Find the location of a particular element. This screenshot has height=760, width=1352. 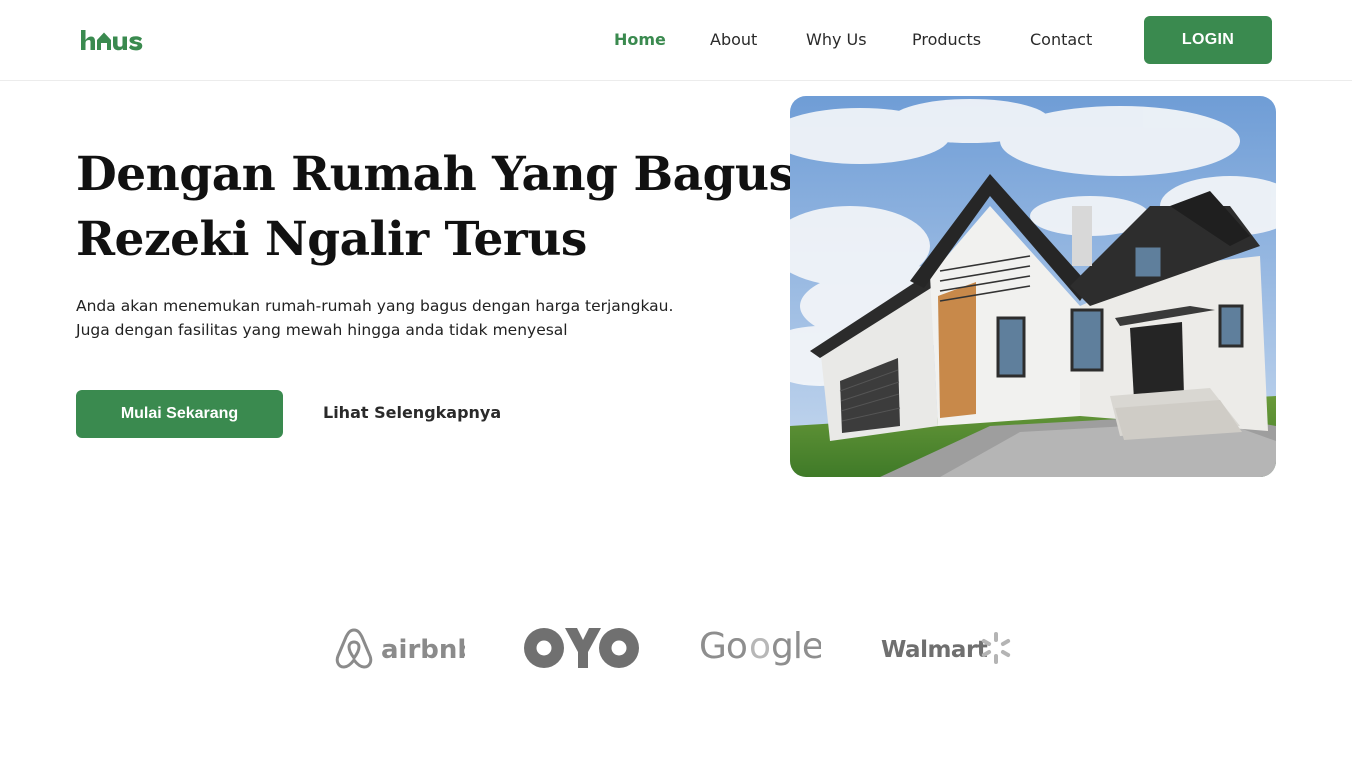

see-more-link: Lihat Selengkapnya is located at coordinates (412, 412).